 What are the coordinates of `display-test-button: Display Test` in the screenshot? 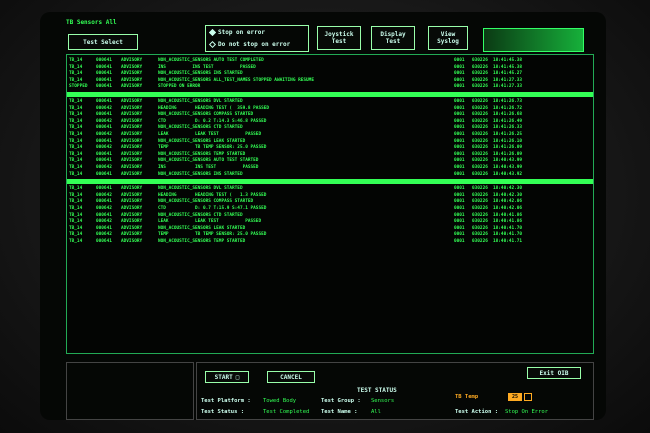 It's located at (393, 38).